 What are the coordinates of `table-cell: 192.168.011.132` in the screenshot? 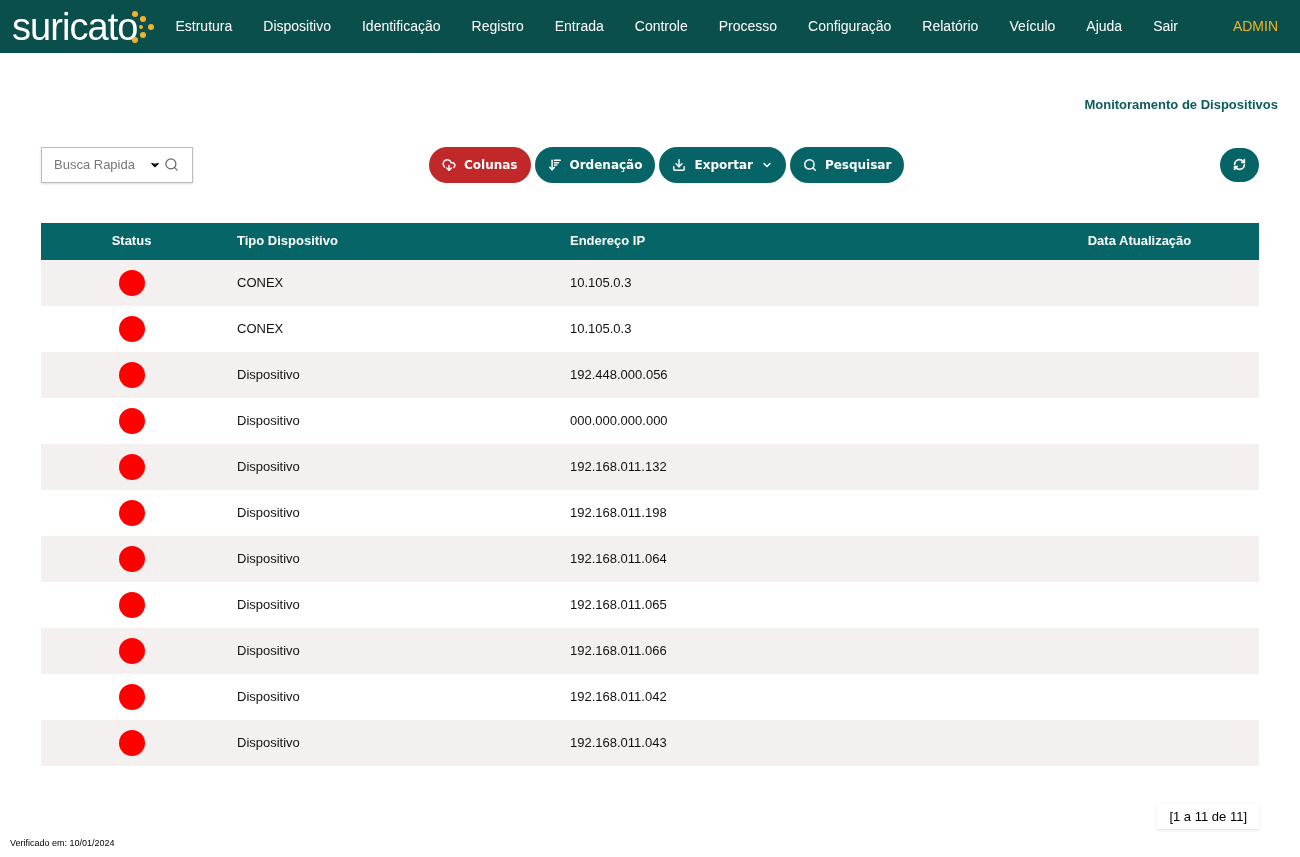 It's located at (618, 466).